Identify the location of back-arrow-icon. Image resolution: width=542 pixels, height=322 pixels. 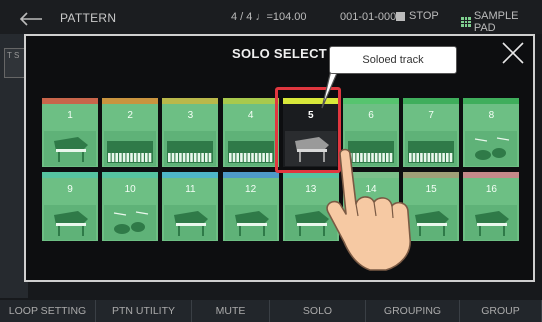
(31, 19).